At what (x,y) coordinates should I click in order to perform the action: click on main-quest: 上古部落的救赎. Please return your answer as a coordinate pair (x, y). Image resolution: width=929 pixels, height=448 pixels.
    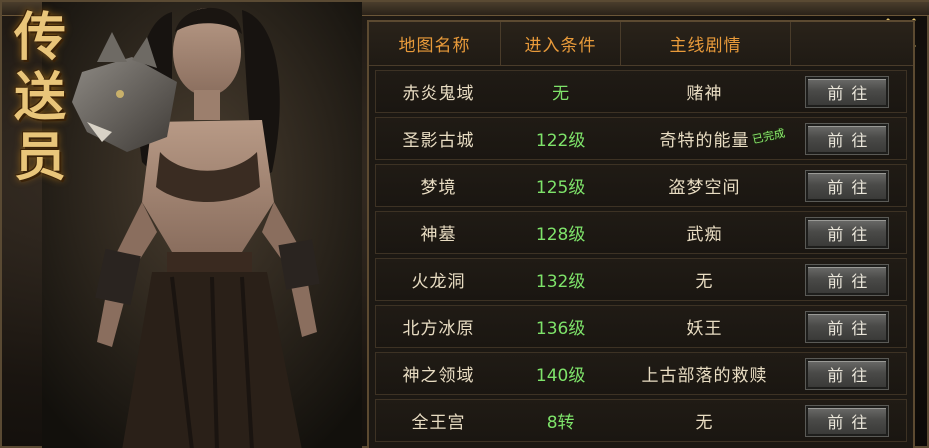
    Looking at the image, I should click on (704, 376).